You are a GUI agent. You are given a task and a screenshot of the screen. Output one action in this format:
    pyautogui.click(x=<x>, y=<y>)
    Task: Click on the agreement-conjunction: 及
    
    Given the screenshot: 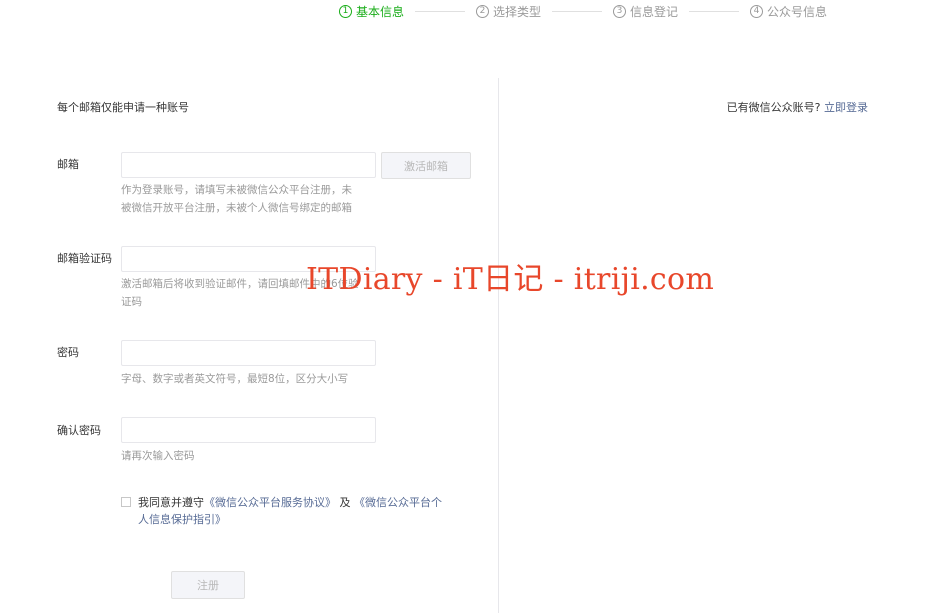 What is the action you would take?
    pyautogui.click(x=345, y=502)
    